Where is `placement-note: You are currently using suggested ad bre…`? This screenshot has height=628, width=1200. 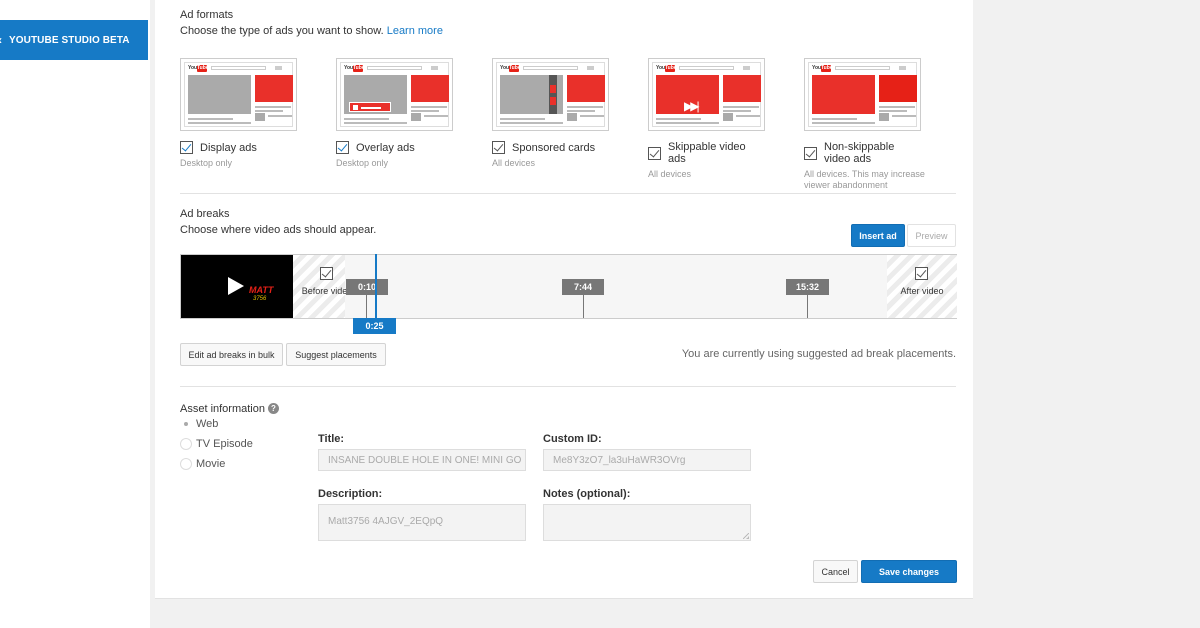
placement-note: You are currently using suggested ad bre… is located at coordinates (818, 354).